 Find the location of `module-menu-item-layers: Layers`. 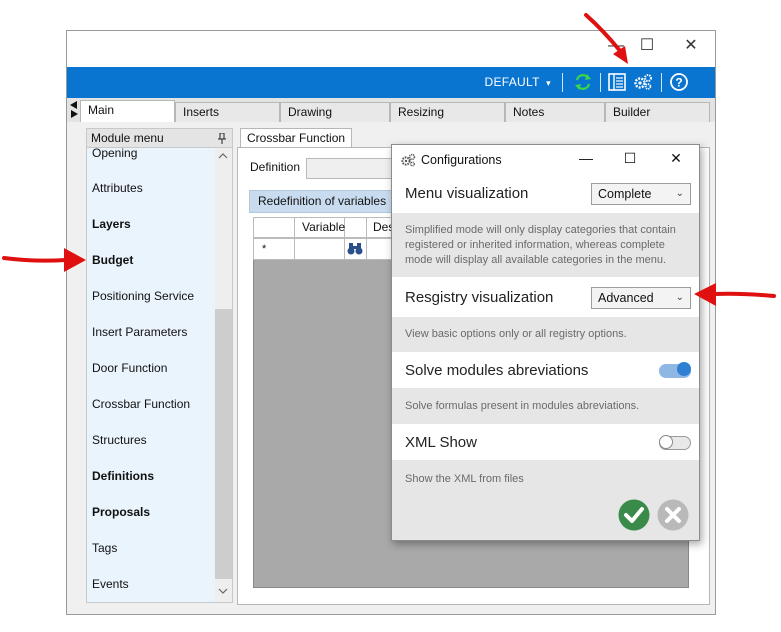

module-menu-item-layers: Layers is located at coordinates (111, 224).